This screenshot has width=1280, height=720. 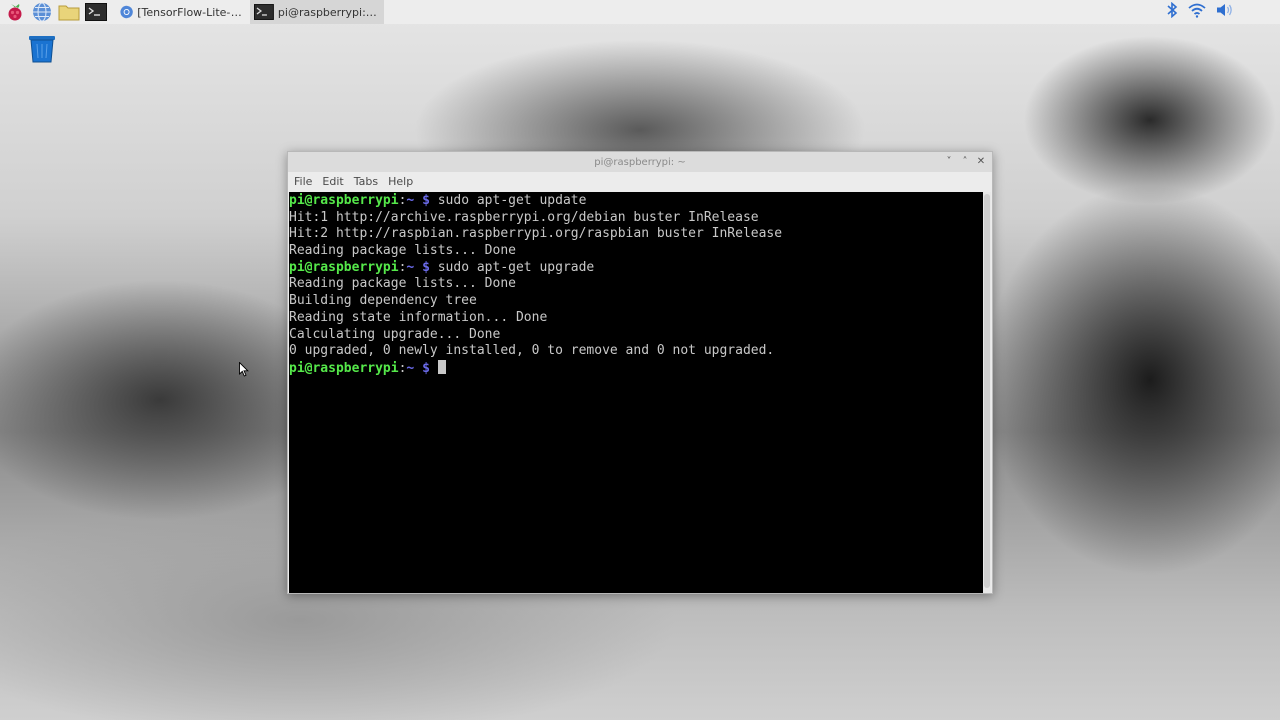 I want to click on menu-file: File, so click(x=303, y=181).